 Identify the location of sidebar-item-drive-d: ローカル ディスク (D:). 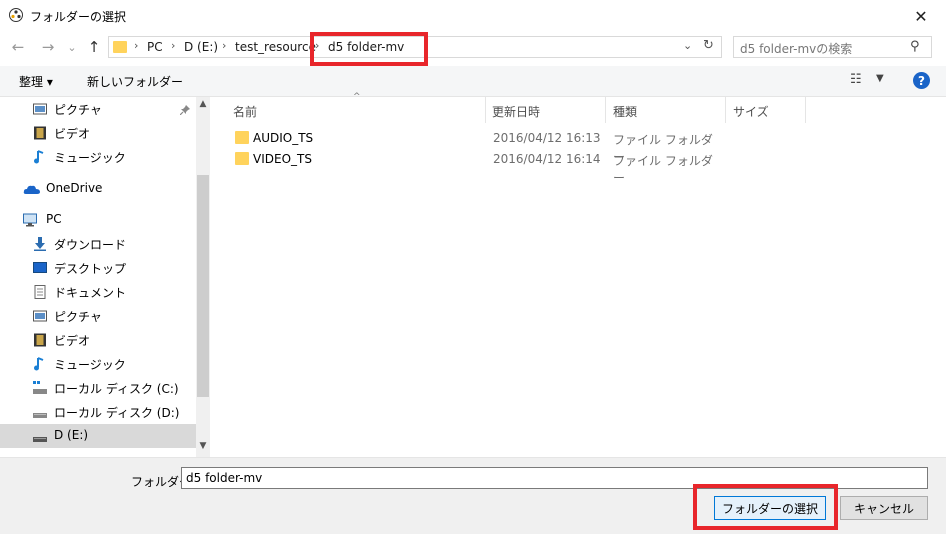
(98, 412).